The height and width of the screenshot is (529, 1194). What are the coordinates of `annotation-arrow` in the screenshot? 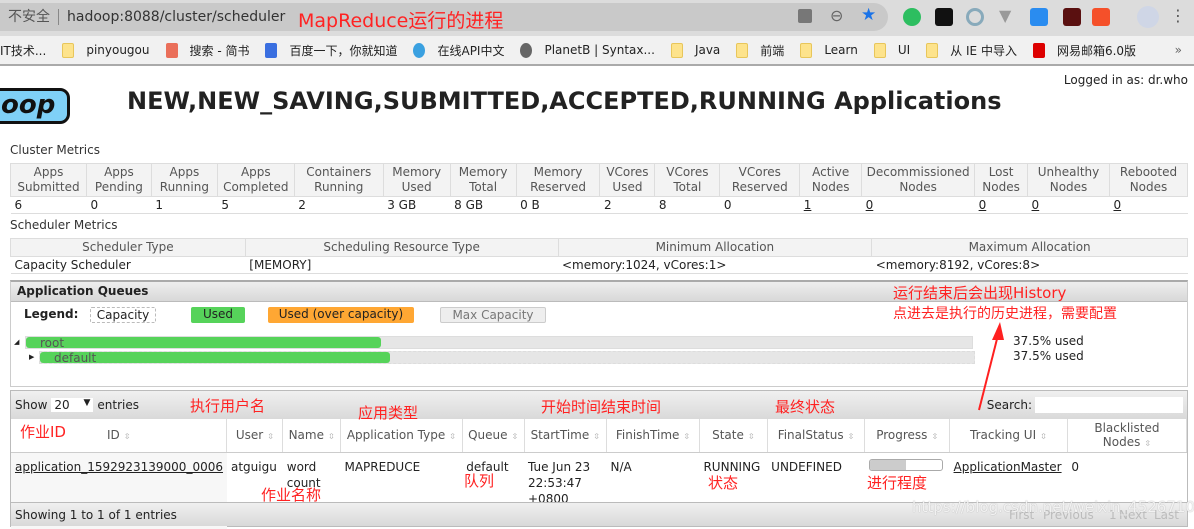 It's located at (991, 366).